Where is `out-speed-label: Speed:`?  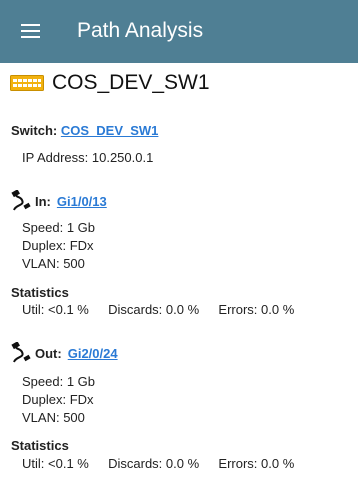 out-speed-label: Speed: is located at coordinates (43, 381).